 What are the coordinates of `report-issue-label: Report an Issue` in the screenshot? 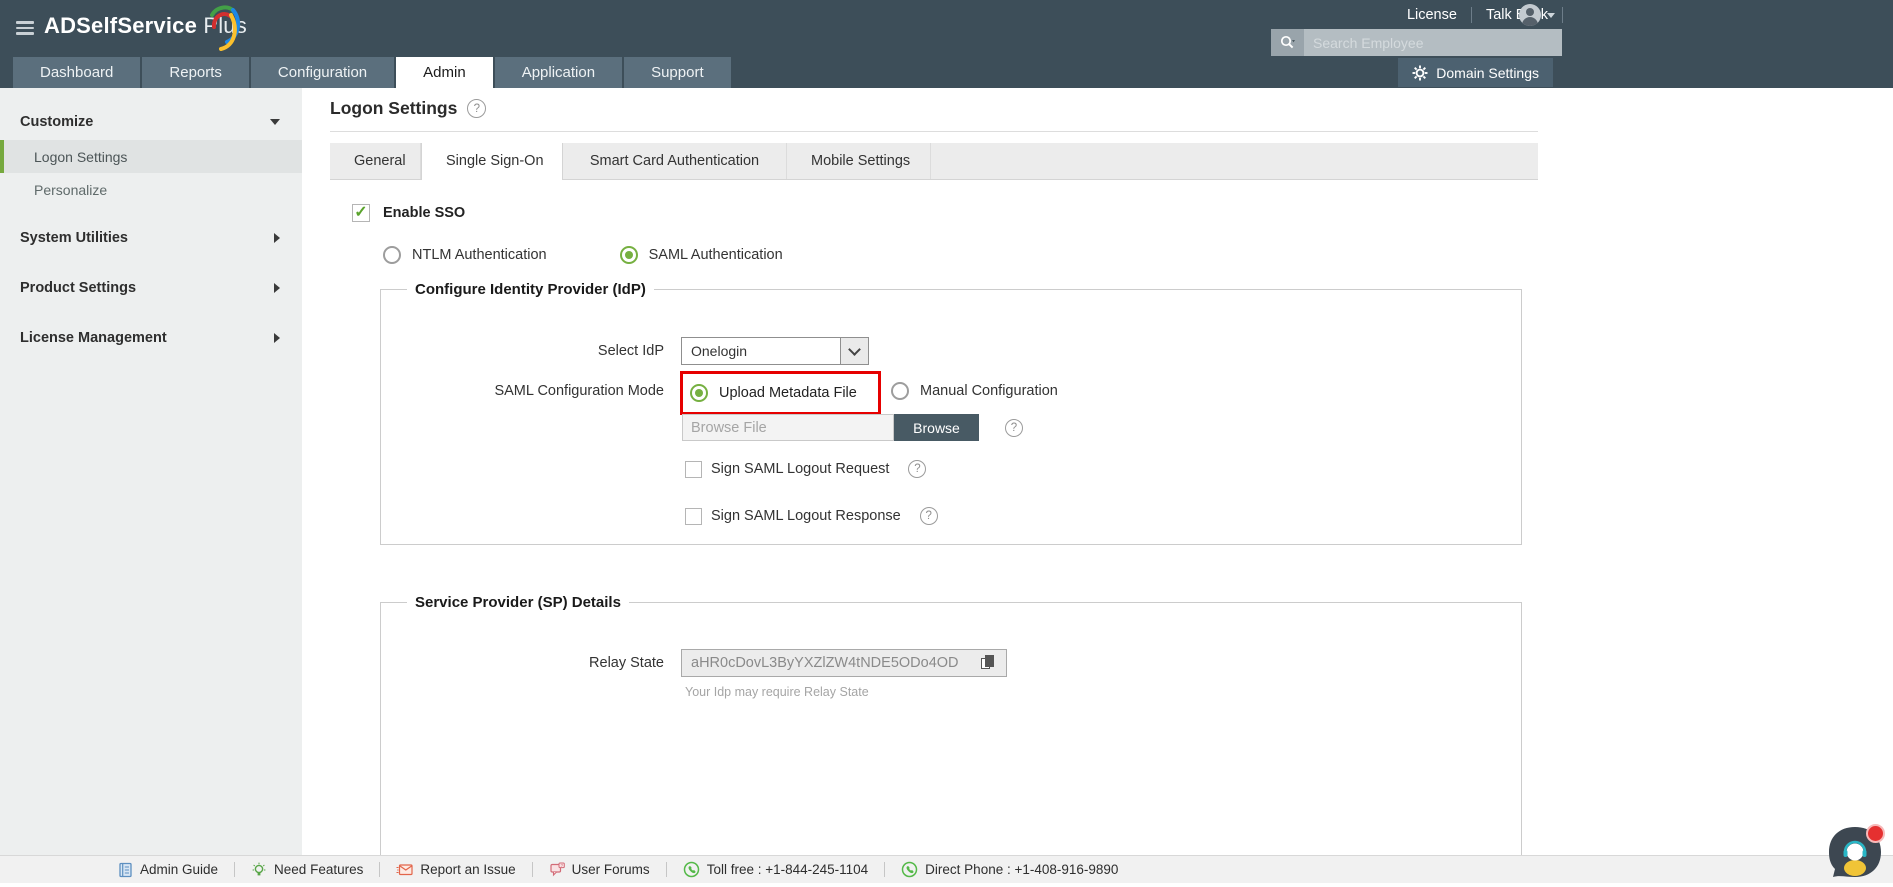 It's located at (468, 869).